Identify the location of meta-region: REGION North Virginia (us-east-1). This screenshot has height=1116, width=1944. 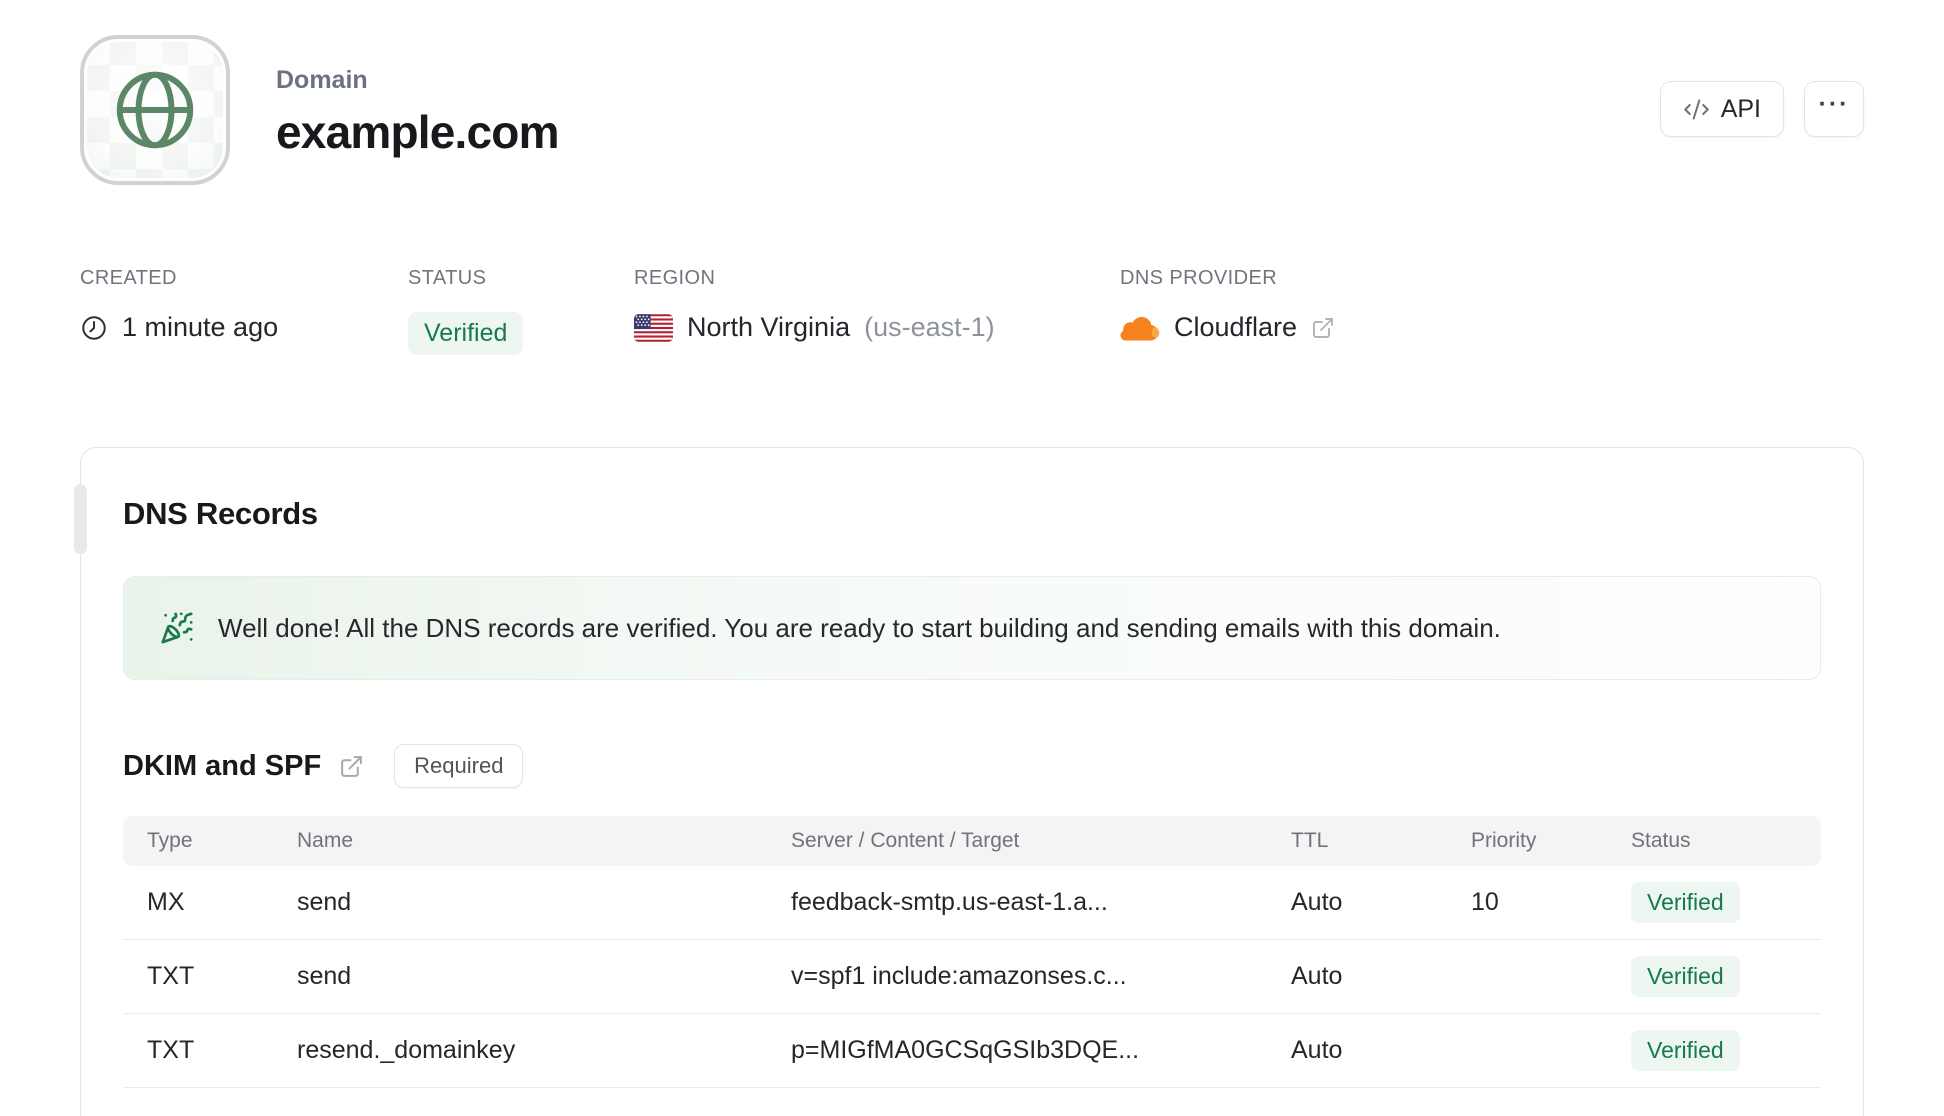
(877, 311).